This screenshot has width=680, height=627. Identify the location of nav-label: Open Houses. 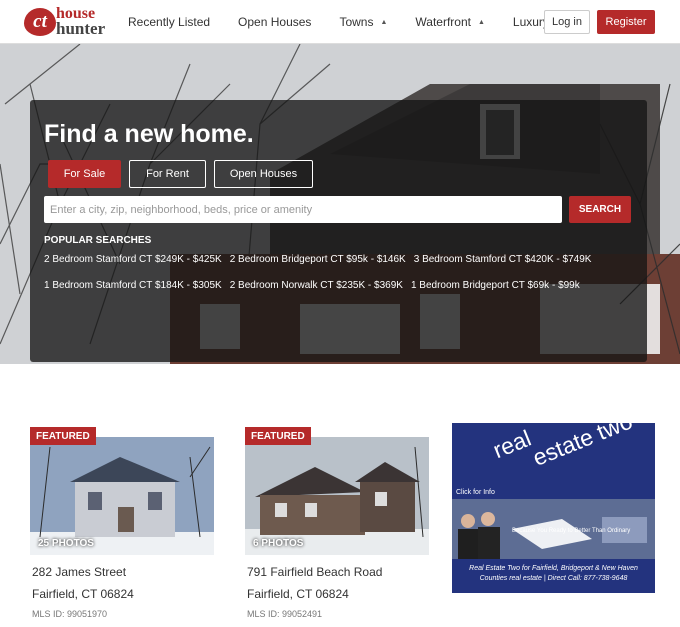
(275, 22).